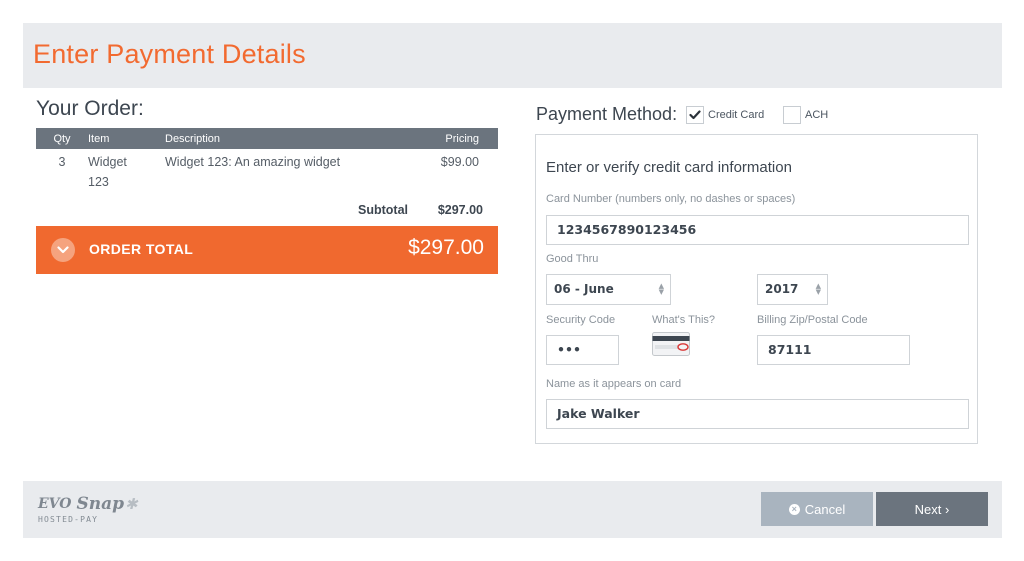 This screenshot has height=561, width=1024. What do you see at coordinates (581, 320) in the screenshot?
I see `security-code-label: Security Code` at bounding box center [581, 320].